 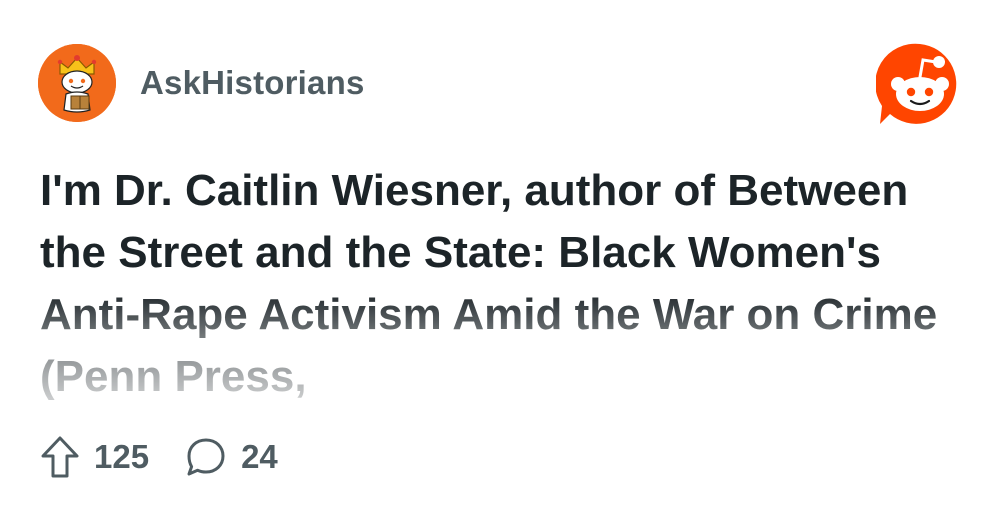 I want to click on post-header: AskHistorians, so click(x=201, y=83).